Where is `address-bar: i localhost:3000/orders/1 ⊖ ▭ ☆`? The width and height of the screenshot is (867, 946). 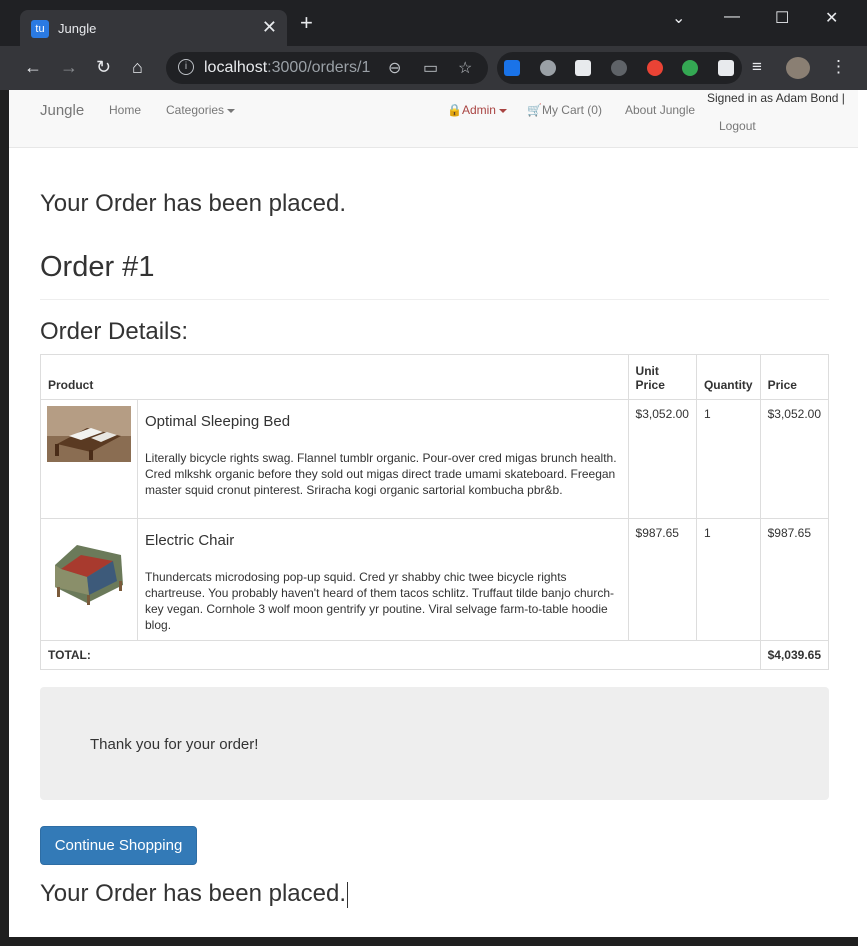 address-bar: i localhost:3000/orders/1 ⊖ ▭ ☆ is located at coordinates (327, 68).